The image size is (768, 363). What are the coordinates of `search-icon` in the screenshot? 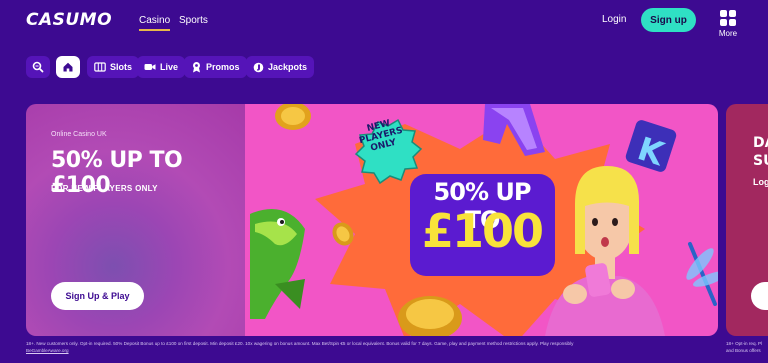 It's located at (38, 67).